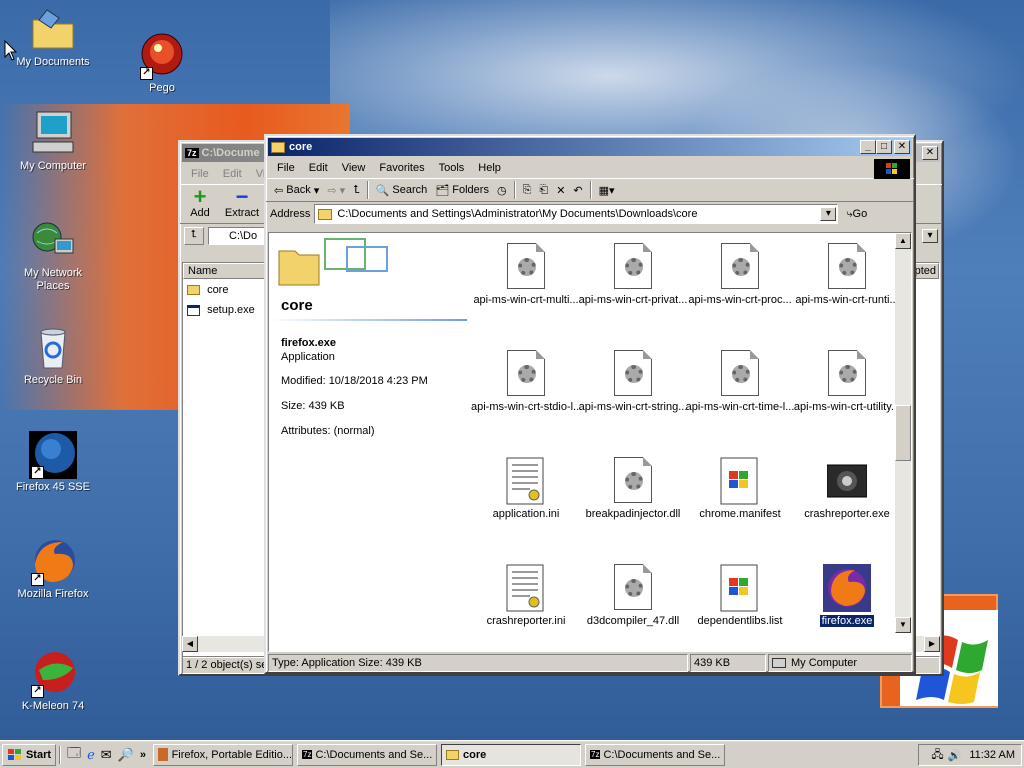 Image resolution: width=1024 pixels, height=768 pixels. I want to click on file-item: crashreporter.ini, so click(526, 595).